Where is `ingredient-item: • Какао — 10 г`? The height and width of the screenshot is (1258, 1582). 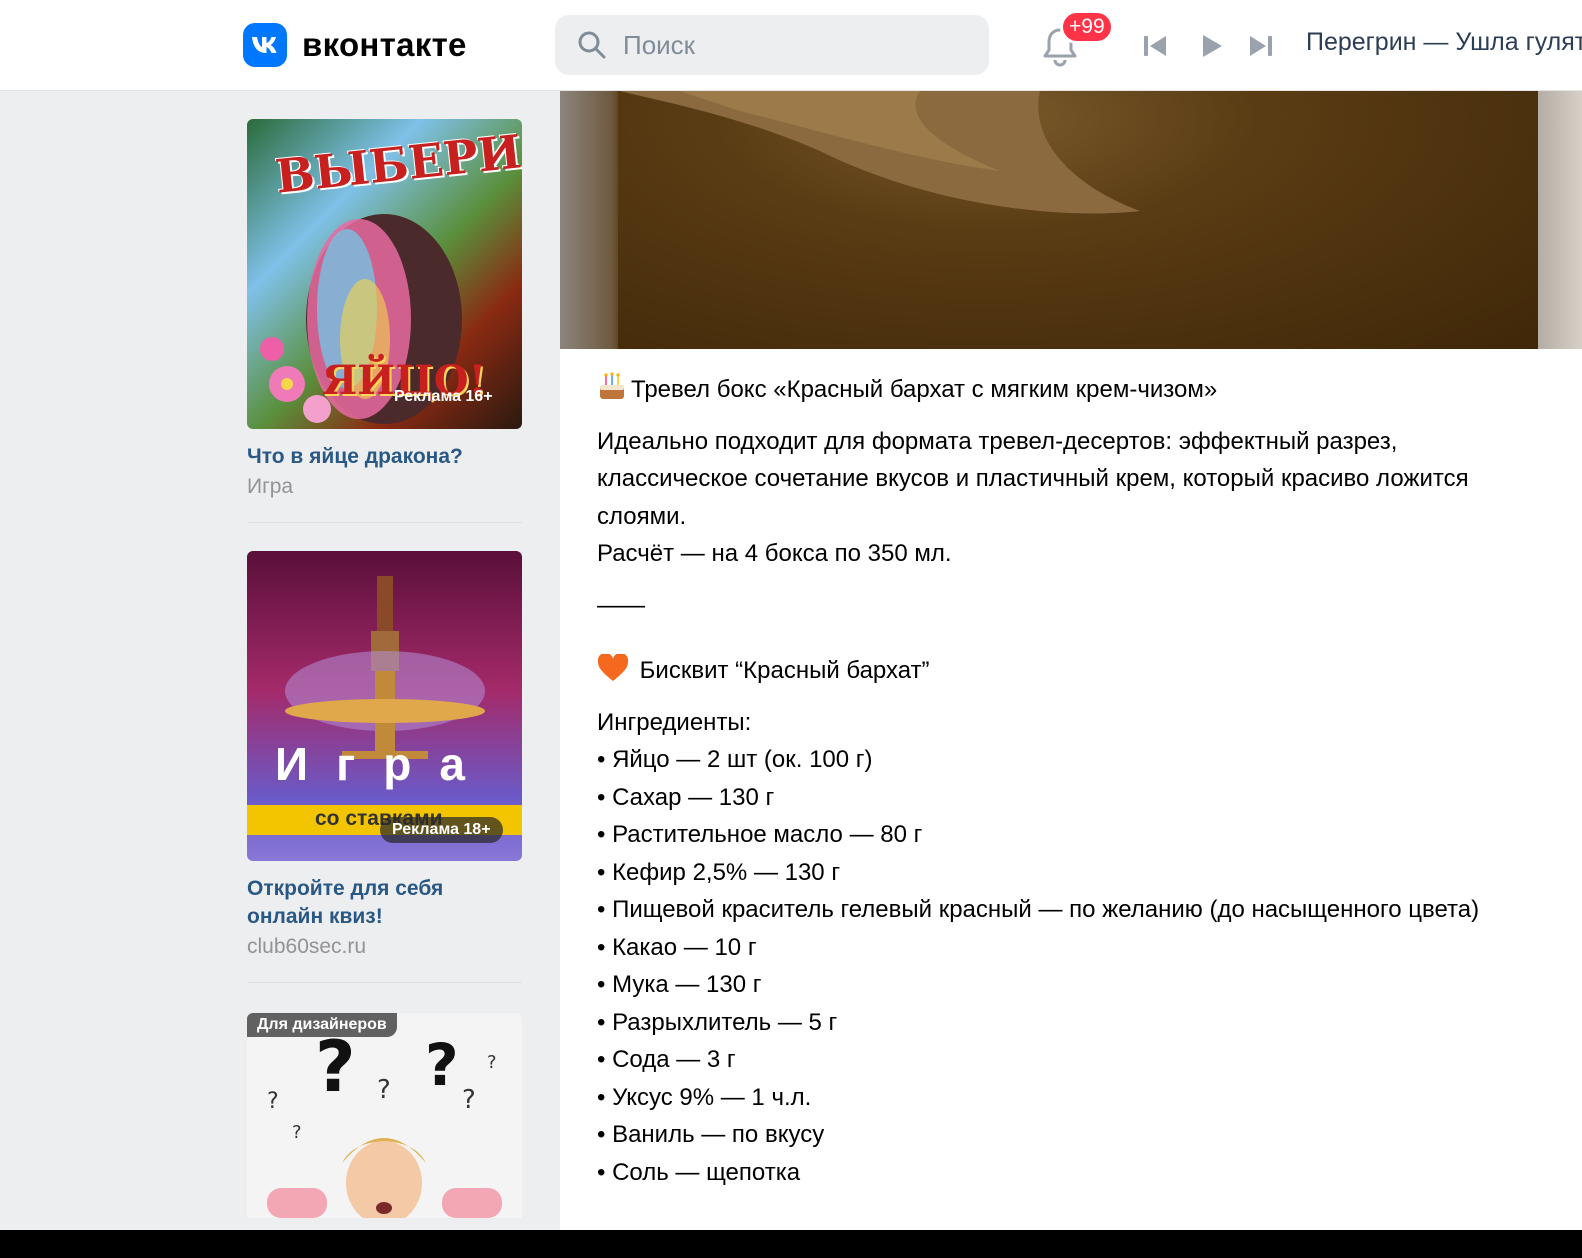 ingredient-item: • Какао — 10 г is located at coordinates (677, 947).